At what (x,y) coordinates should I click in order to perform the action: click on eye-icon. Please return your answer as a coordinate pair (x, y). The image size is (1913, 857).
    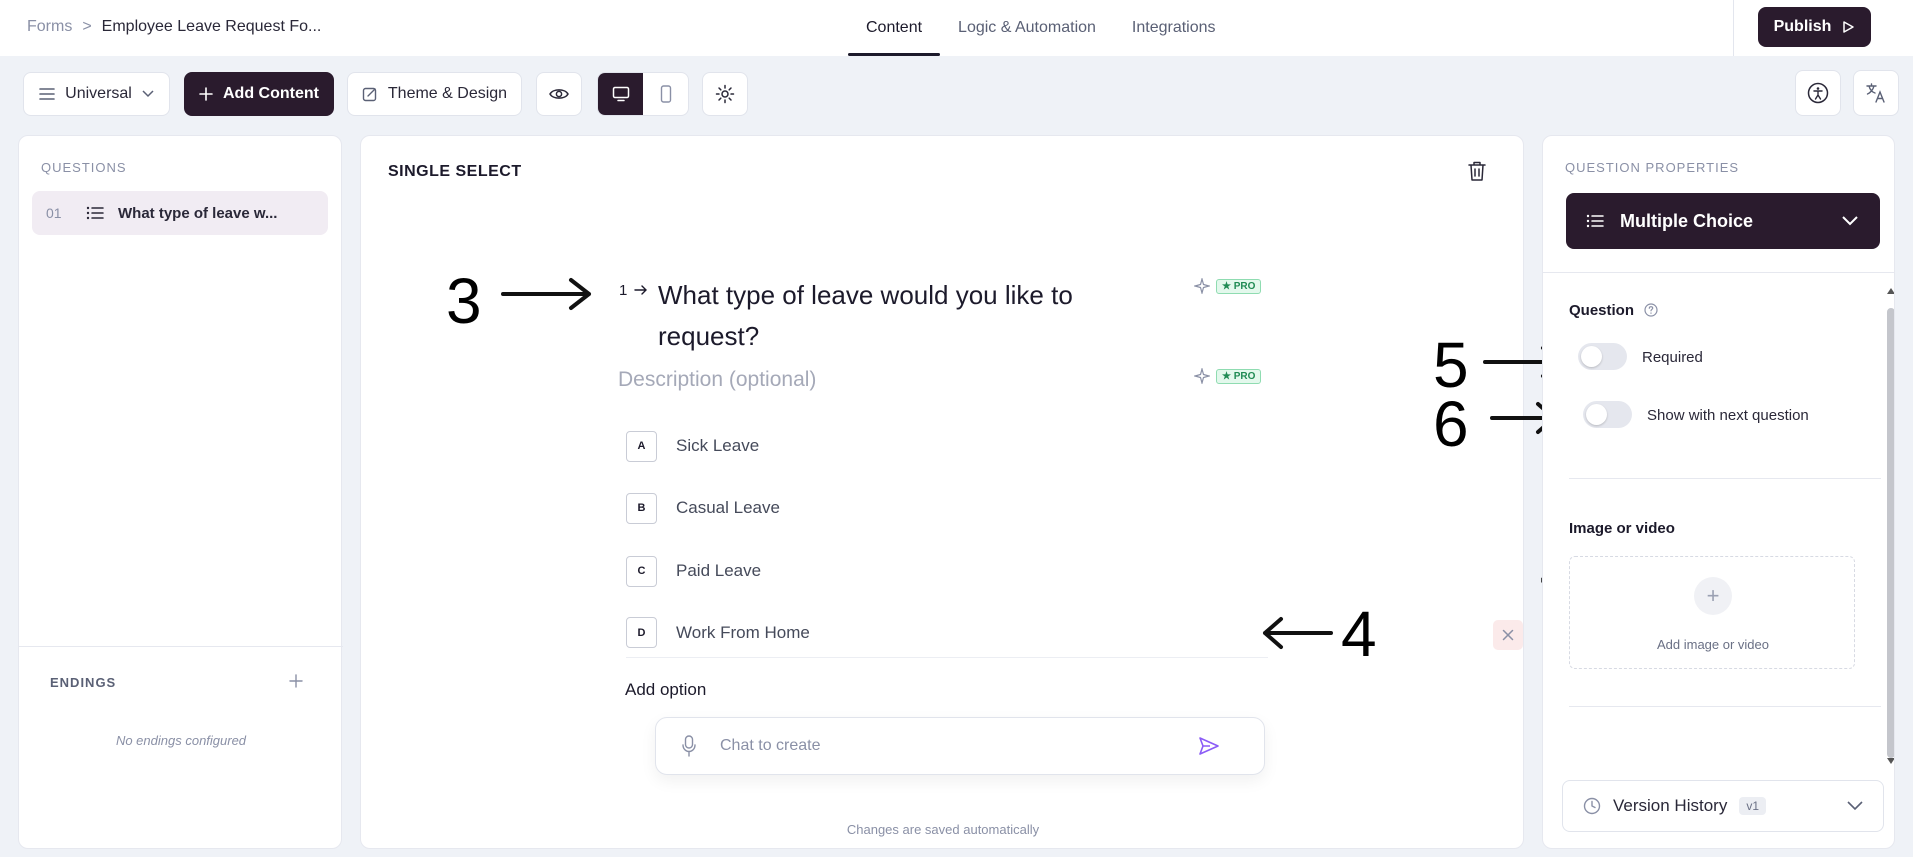
    Looking at the image, I should click on (559, 94).